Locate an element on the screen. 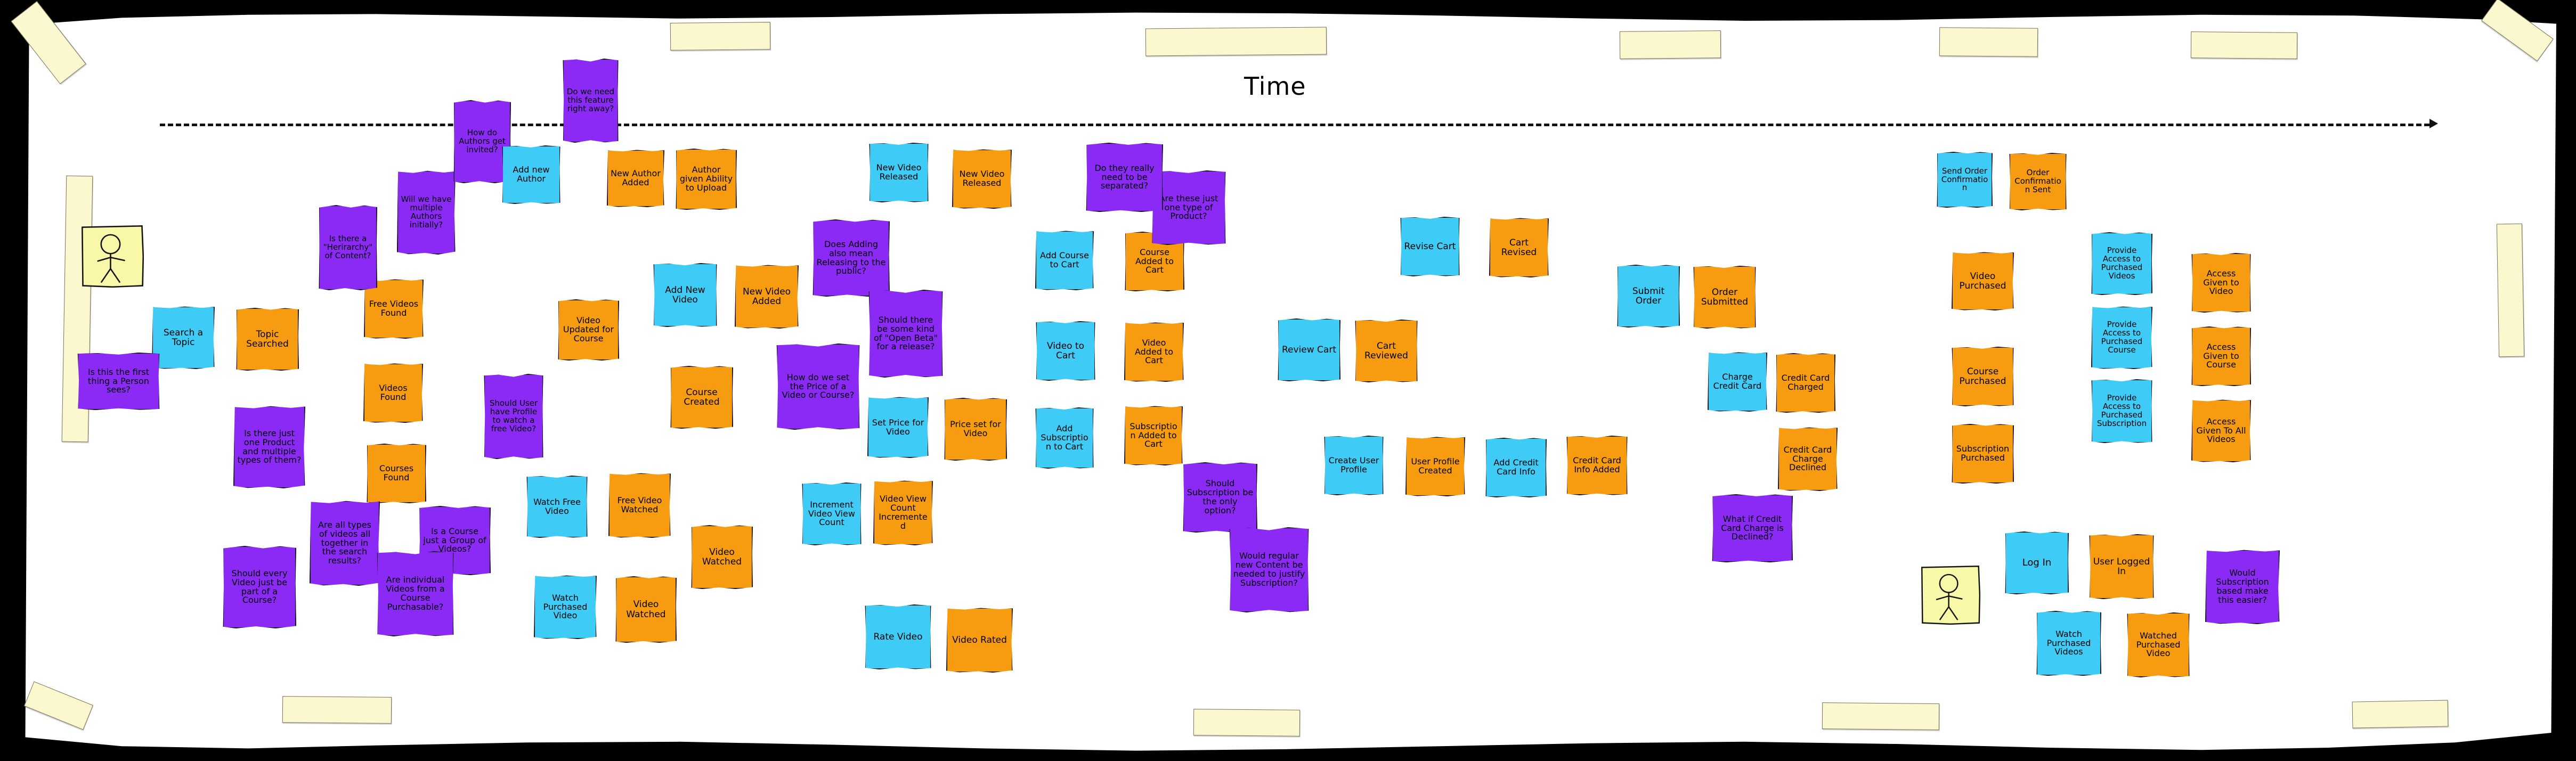 The height and width of the screenshot is (761, 2576). sticky-note-blue: Provide Access to Purchased Course is located at coordinates (2121, 337).